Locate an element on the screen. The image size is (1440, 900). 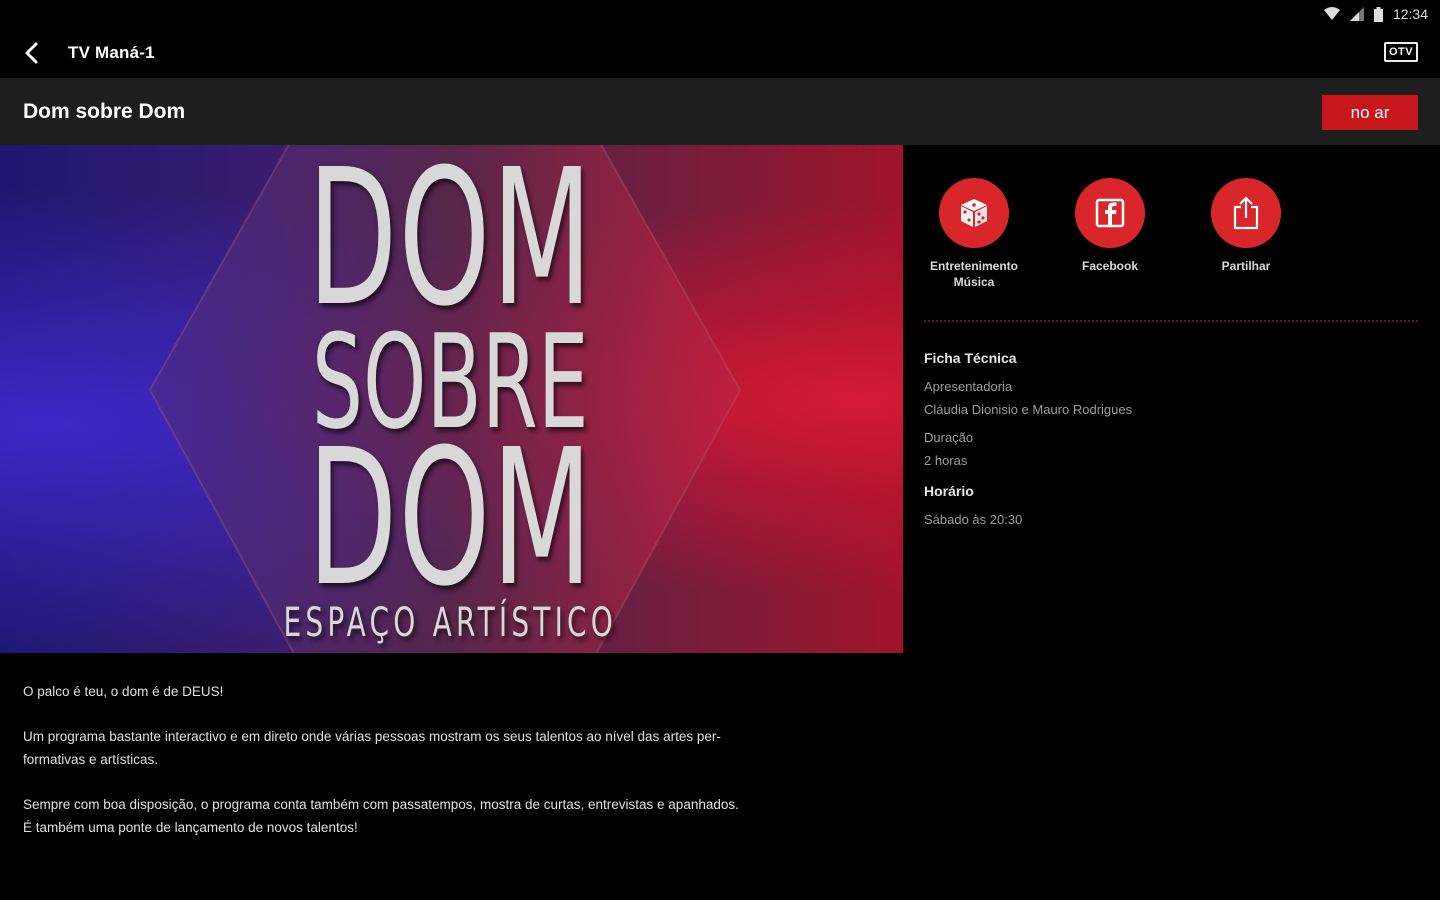
facebook-label-text: Facebook is located at coordinates (1109, 266).